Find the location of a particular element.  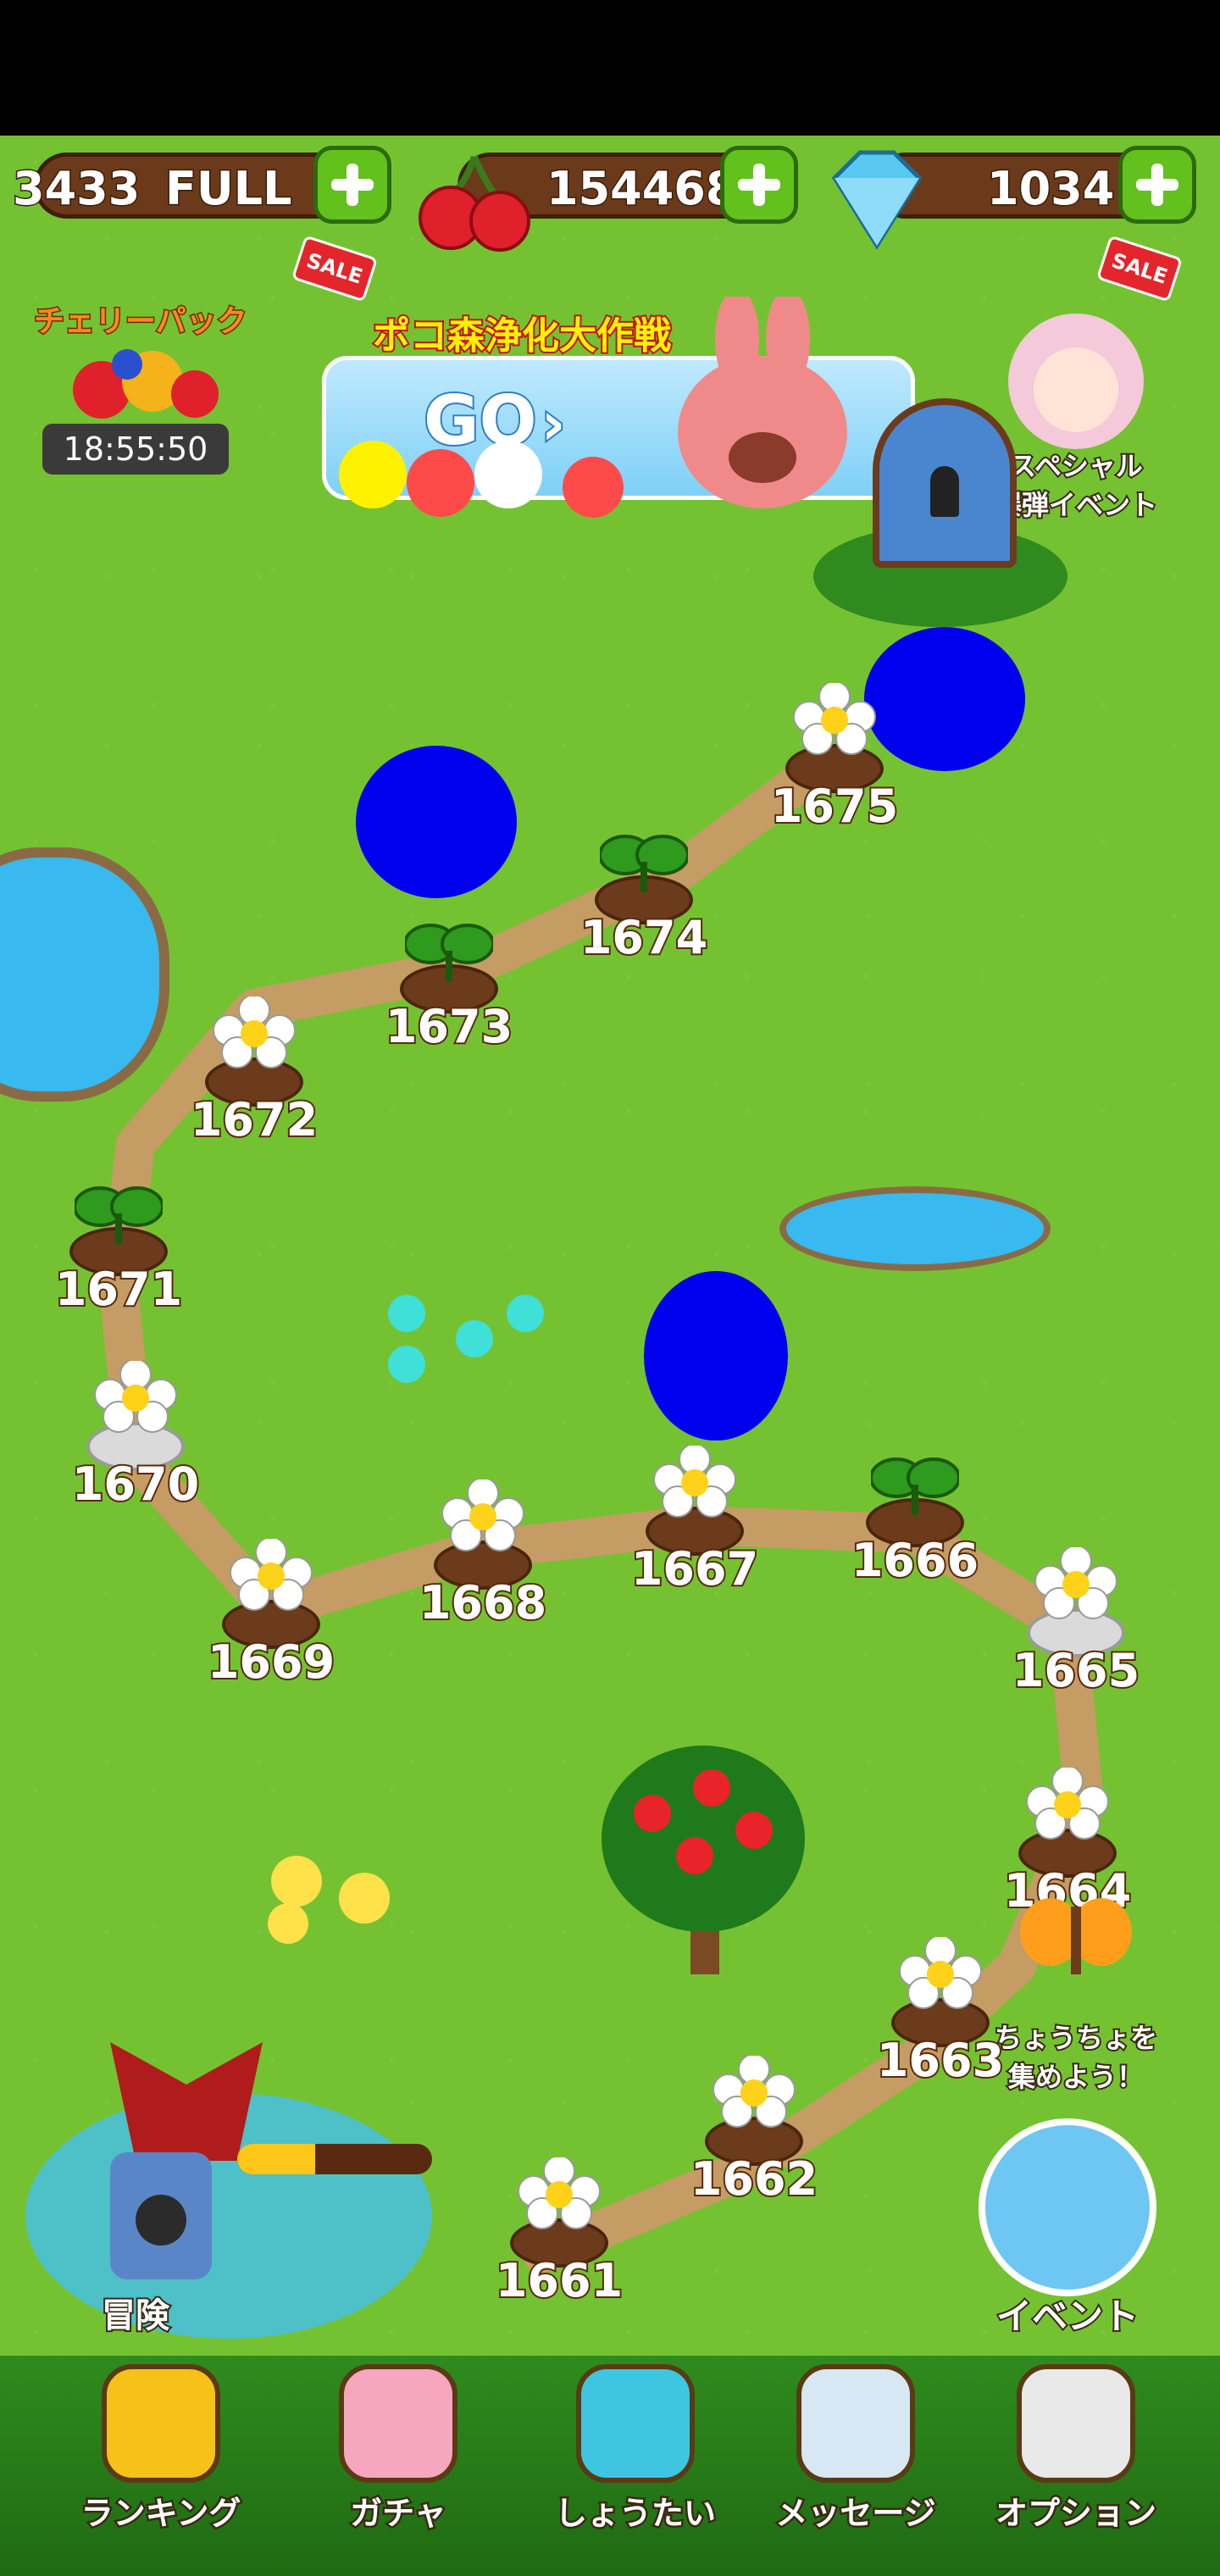

butterfly-icon is located at coordinates (1076, 1936).